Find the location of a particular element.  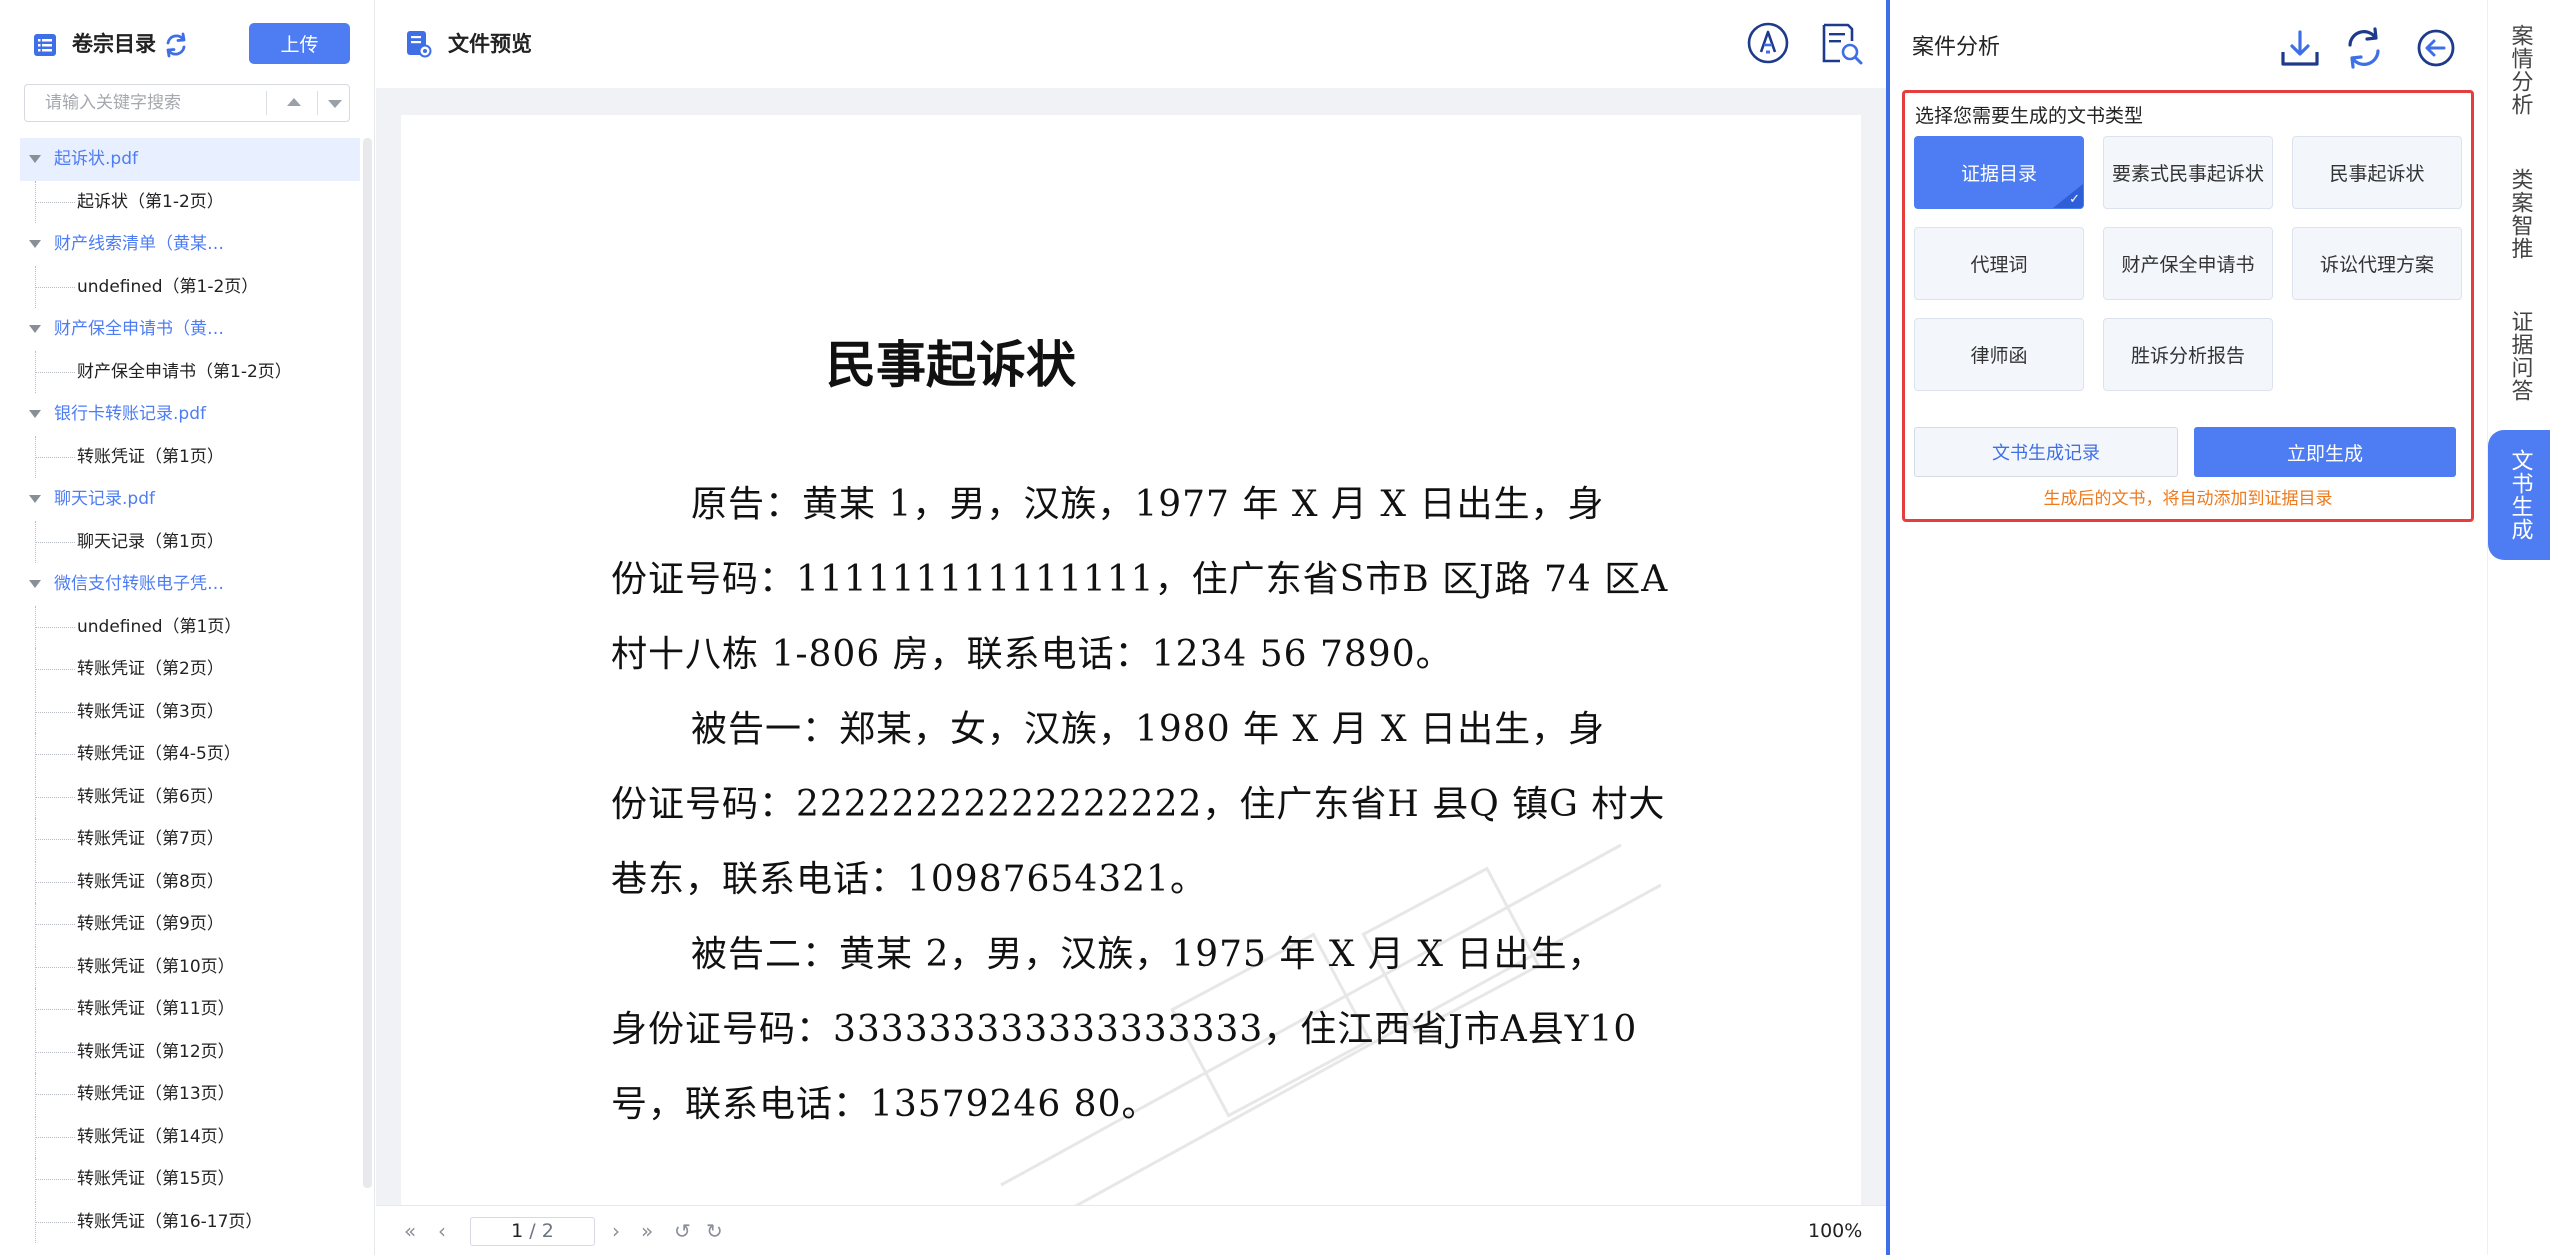

generate-now-button: 立即生成 is located at coordinates (2325, 452).